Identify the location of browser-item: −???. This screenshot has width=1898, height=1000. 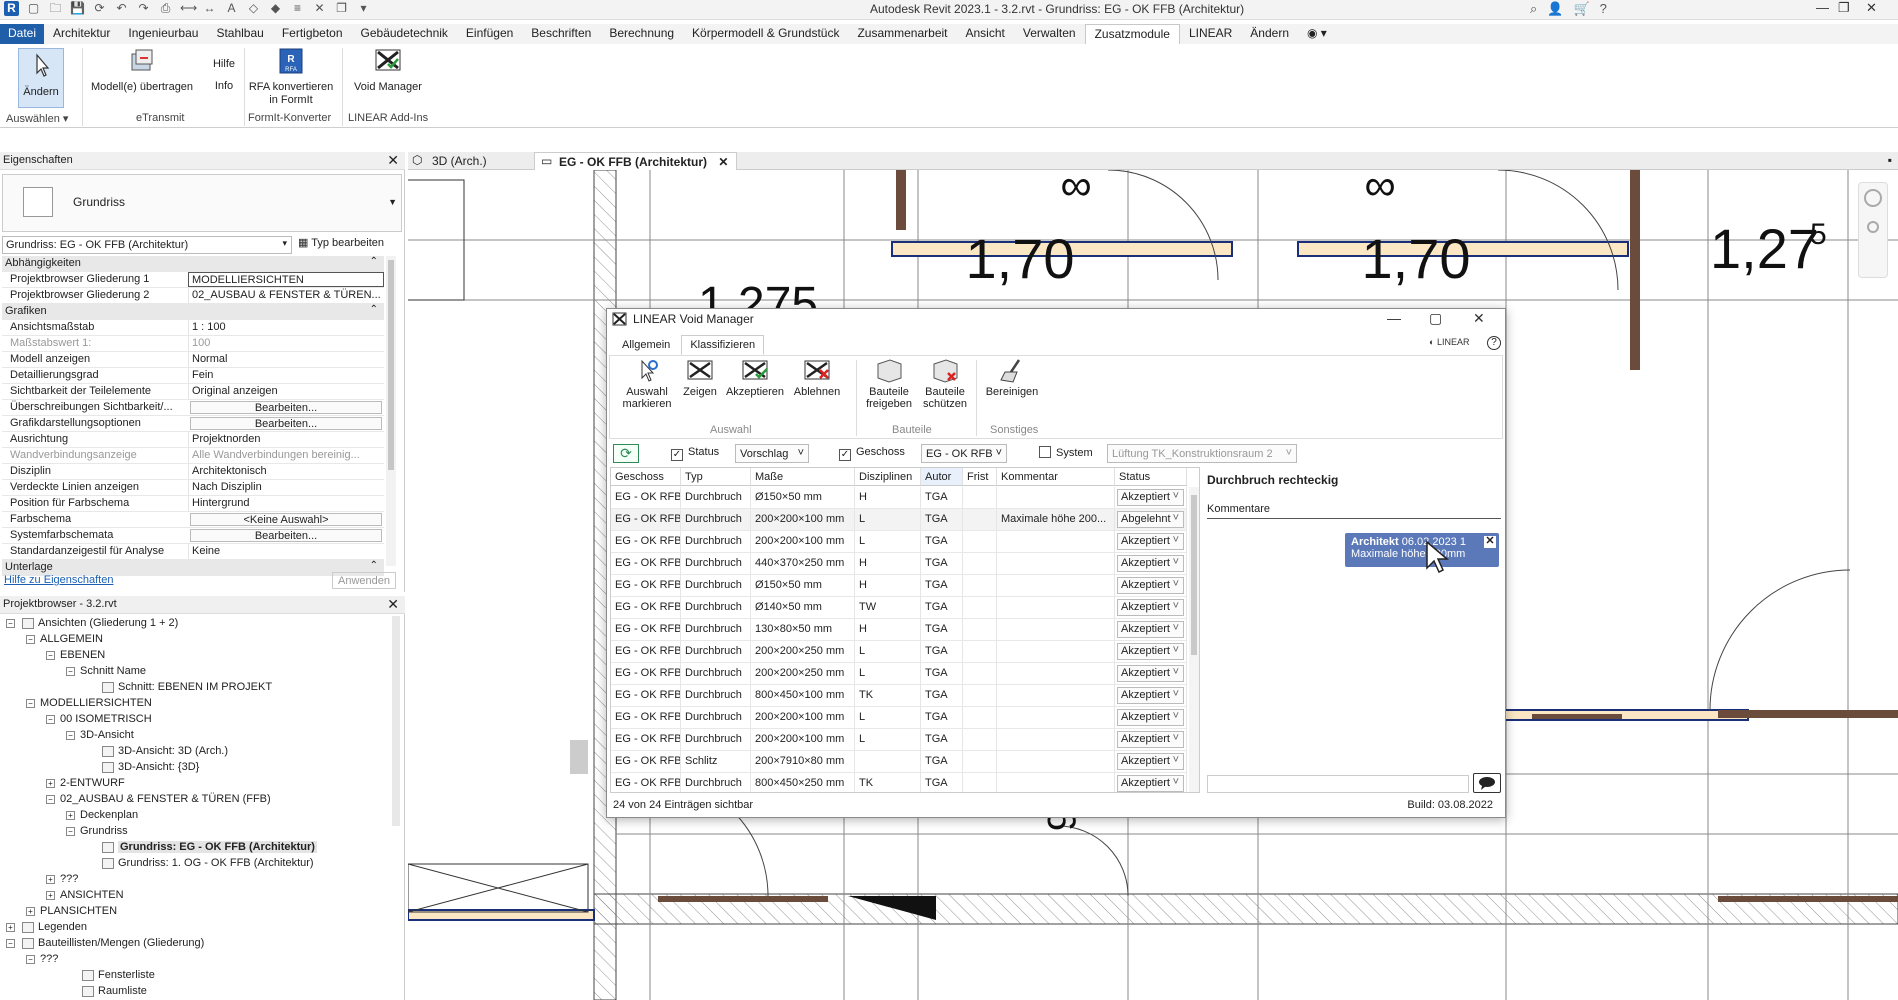
(200, 960).